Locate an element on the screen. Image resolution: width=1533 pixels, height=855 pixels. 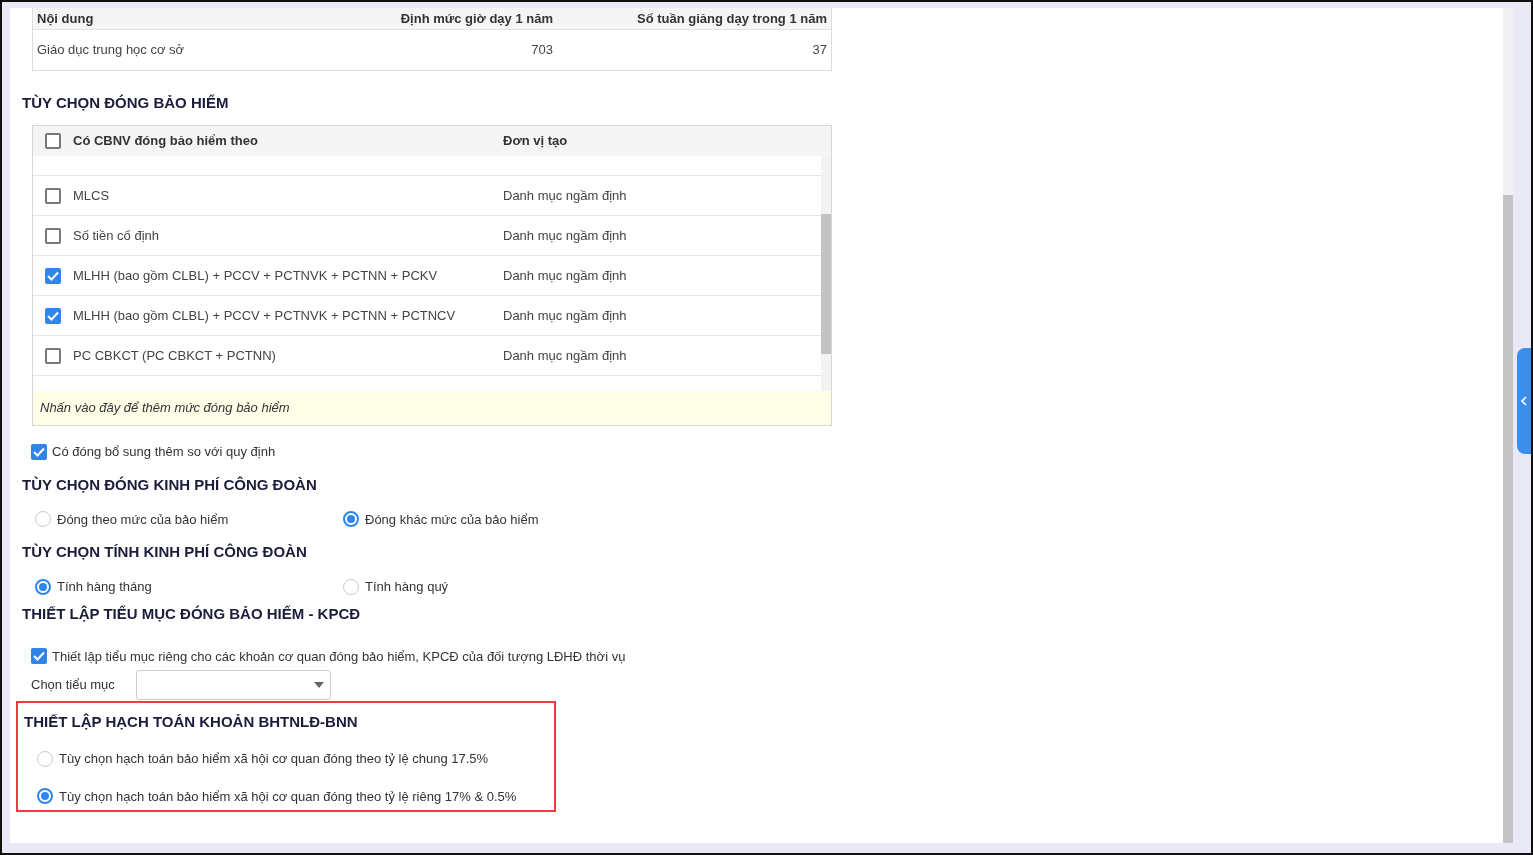
radio-label: Tùy chọn hạch toán bảo hiểm xã hội cơ quan đóng theo tỷ lệ riêng 17% & 0.5% is located at coordinates (288, 796).